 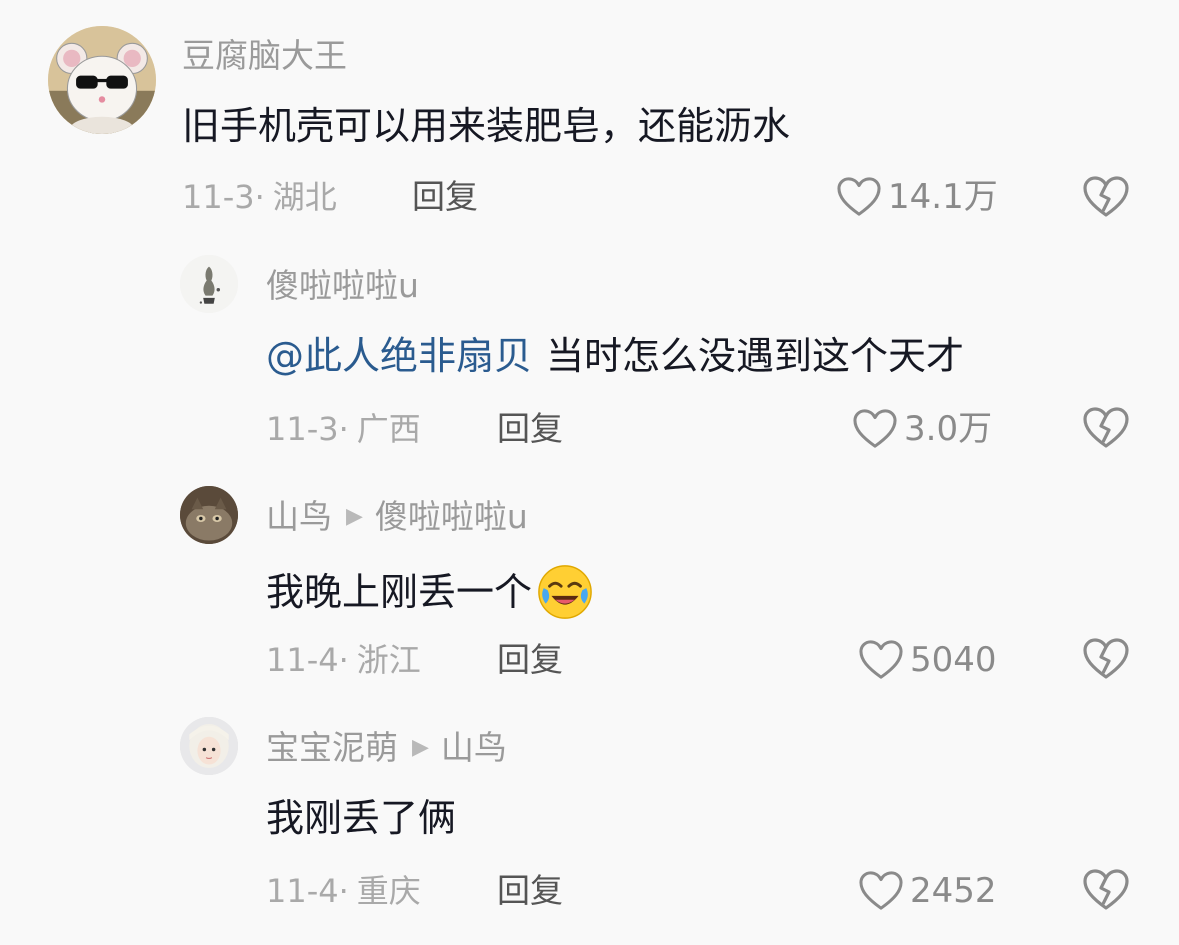 I want to click on comment-body: 我刚丢了俩, so click(x=361, y=818).